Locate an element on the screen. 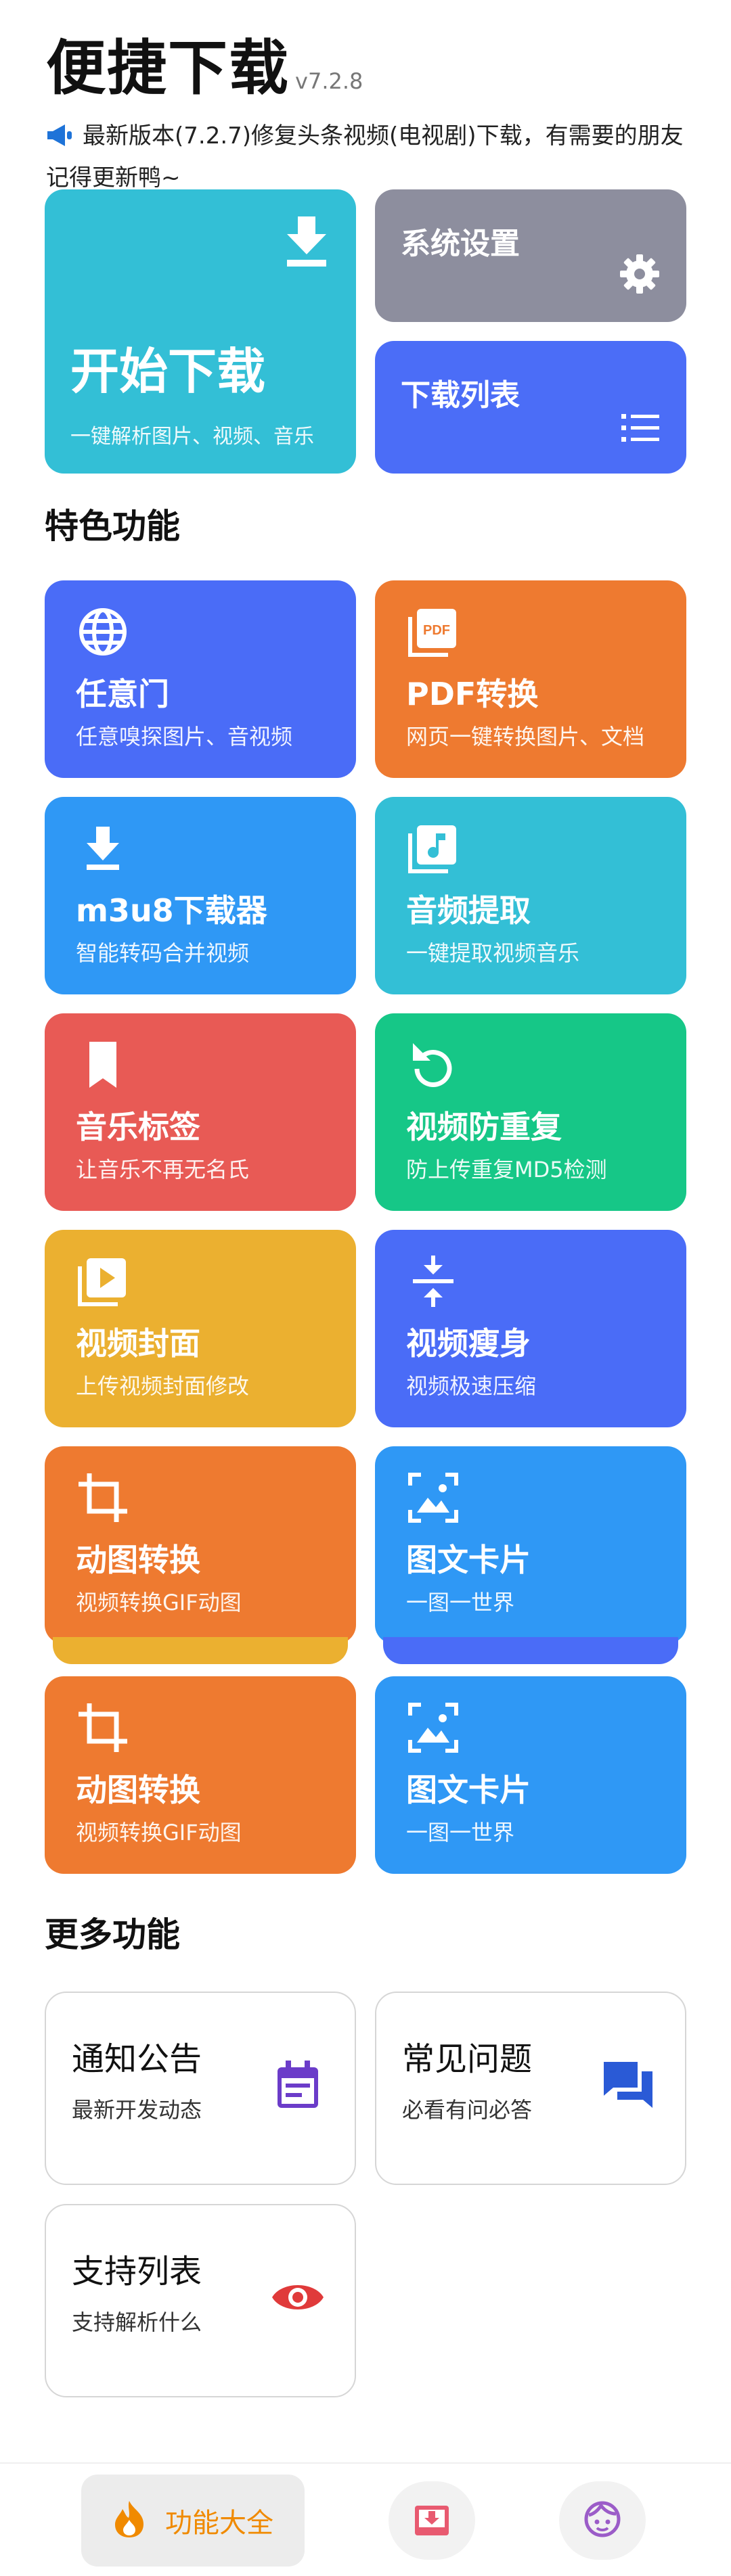 The image size is (731, 2576). tab-features: 功能大全 is located at coordinates (193, 2521).